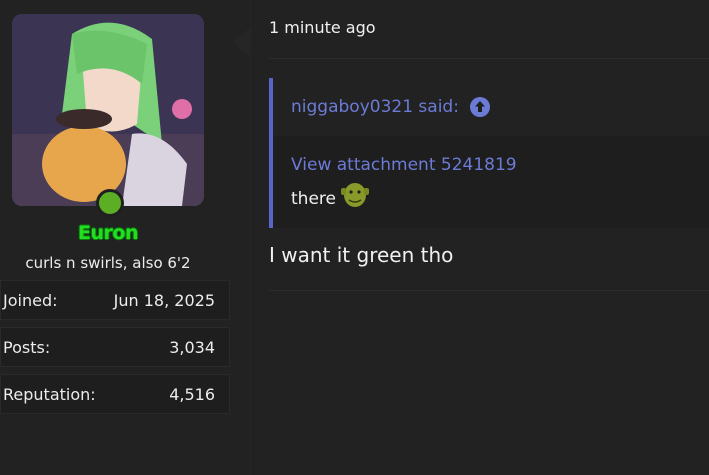 The height and width of the screenshot is (475, 709). What do you see at coordinates (30, 300) in the screenshot?
I see `stat-label: Joined:` at bounding box center [30, 300].